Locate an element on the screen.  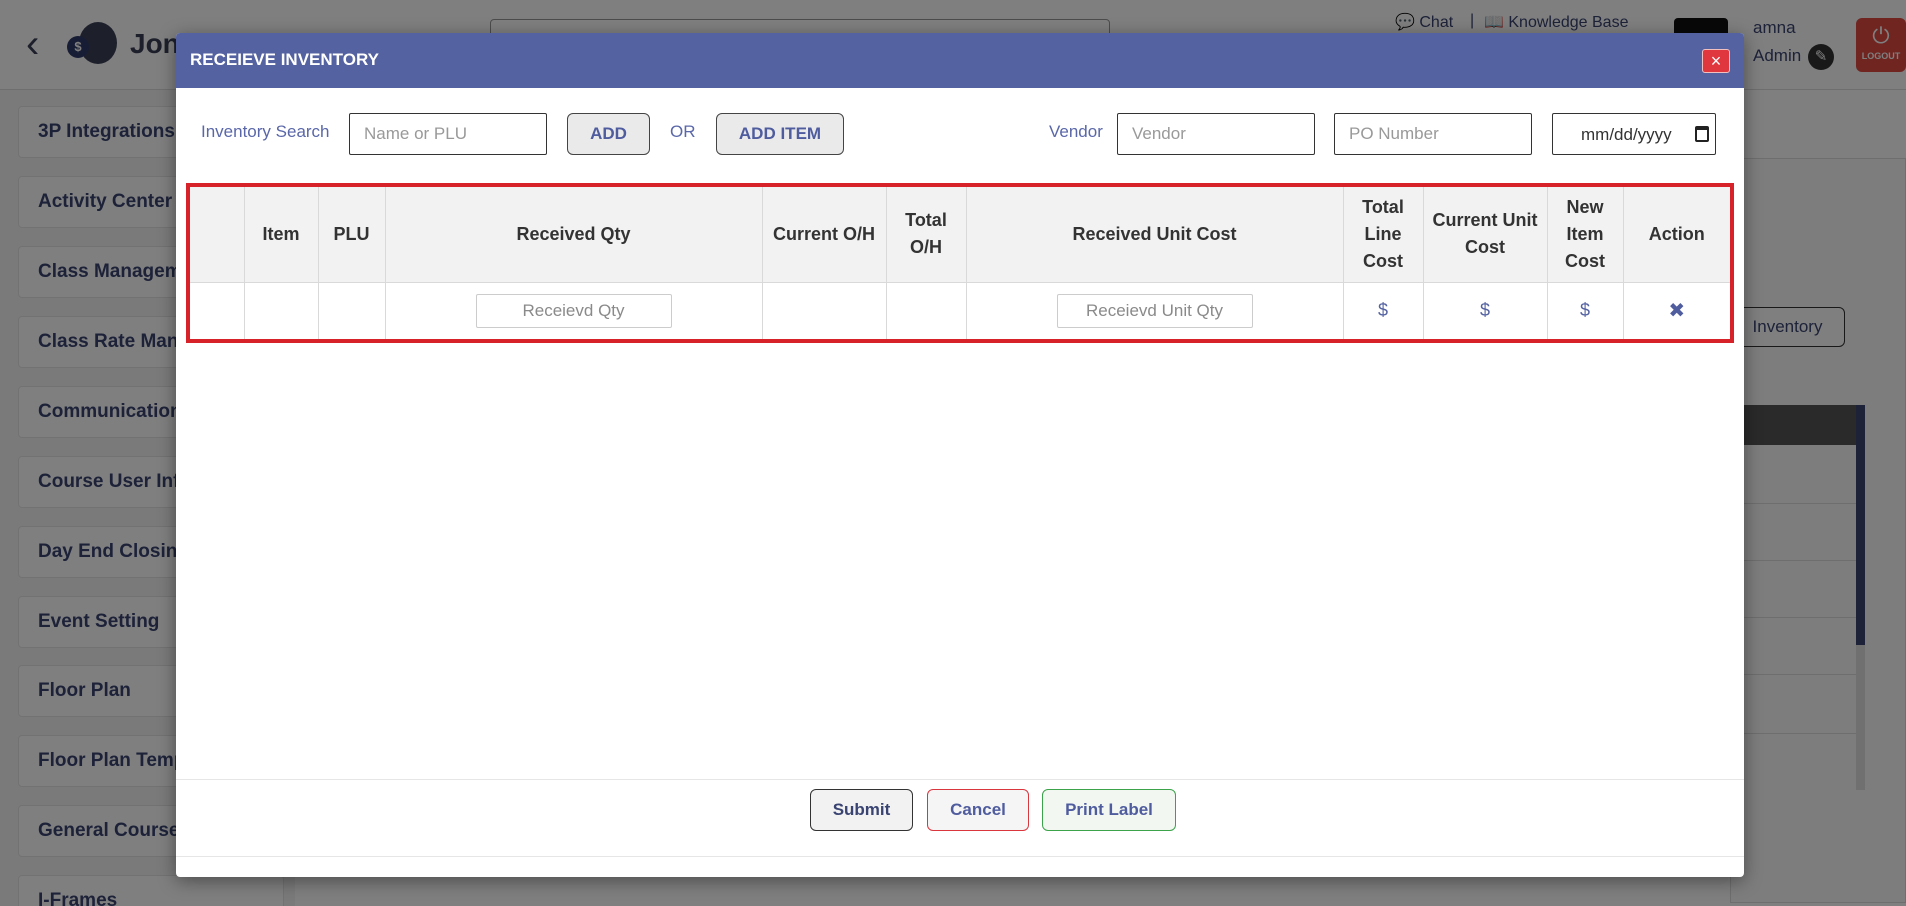
delete-row-icon: ✖ is located at coordinates (1676, 311).